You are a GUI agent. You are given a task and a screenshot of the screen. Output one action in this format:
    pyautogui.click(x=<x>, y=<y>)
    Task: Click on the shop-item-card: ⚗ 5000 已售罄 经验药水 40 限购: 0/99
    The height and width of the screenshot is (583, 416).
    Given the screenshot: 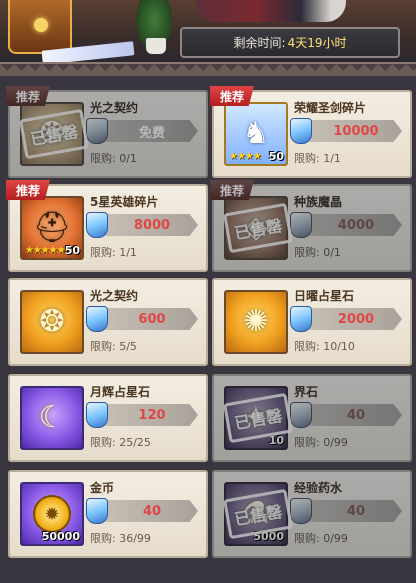 What is the action you would take?
    pyautogui.click(x=312, y=514)
    